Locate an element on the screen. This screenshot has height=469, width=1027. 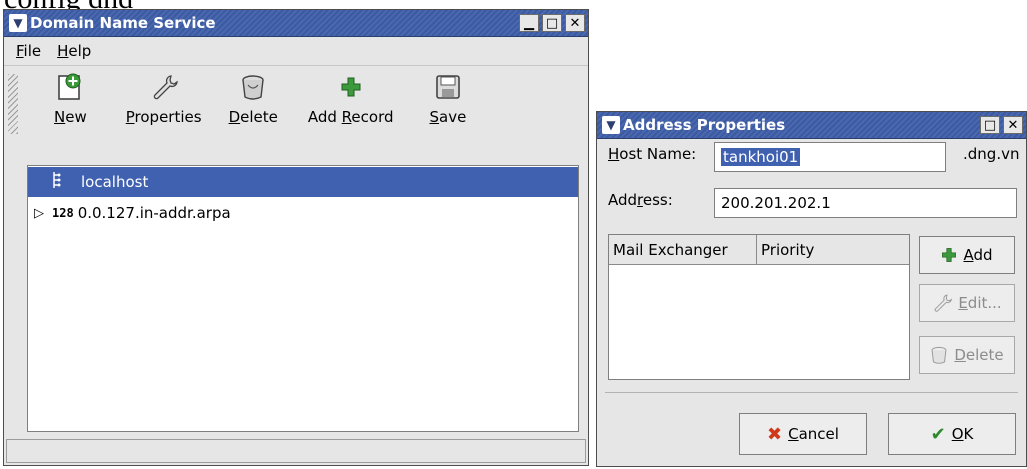
save-button: Save is located at coordinates (448, 97).